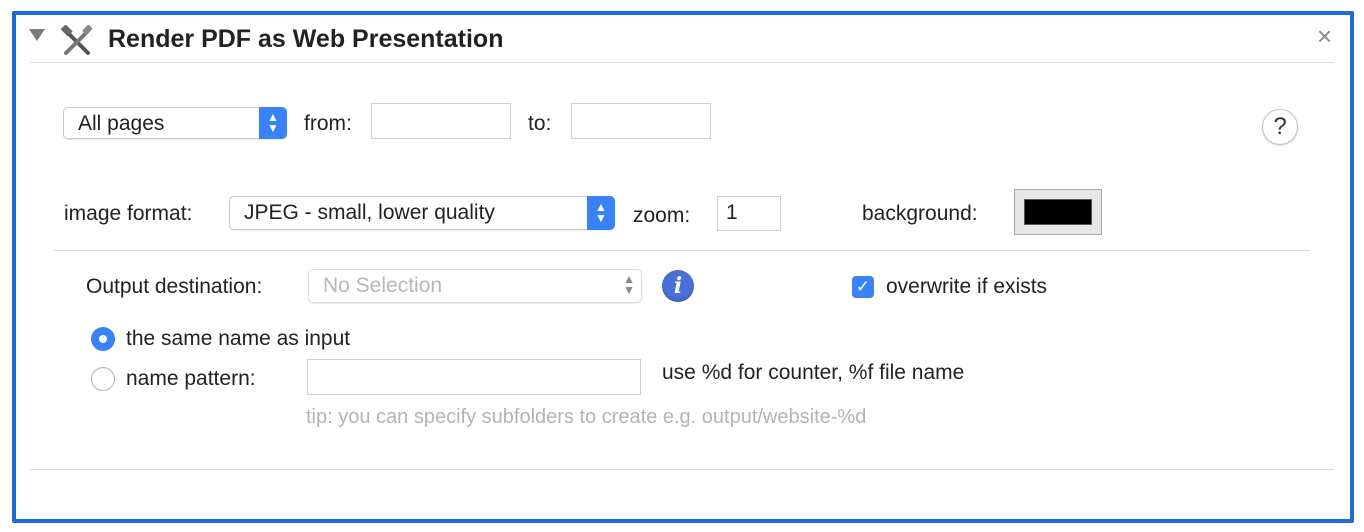 The width and height of the screenshot is (1364, 532). What do you see at coordinates (191, 378) in the screenshot?
I see `name-pattern-label: name pattern:` at bounding box center [191, 378].